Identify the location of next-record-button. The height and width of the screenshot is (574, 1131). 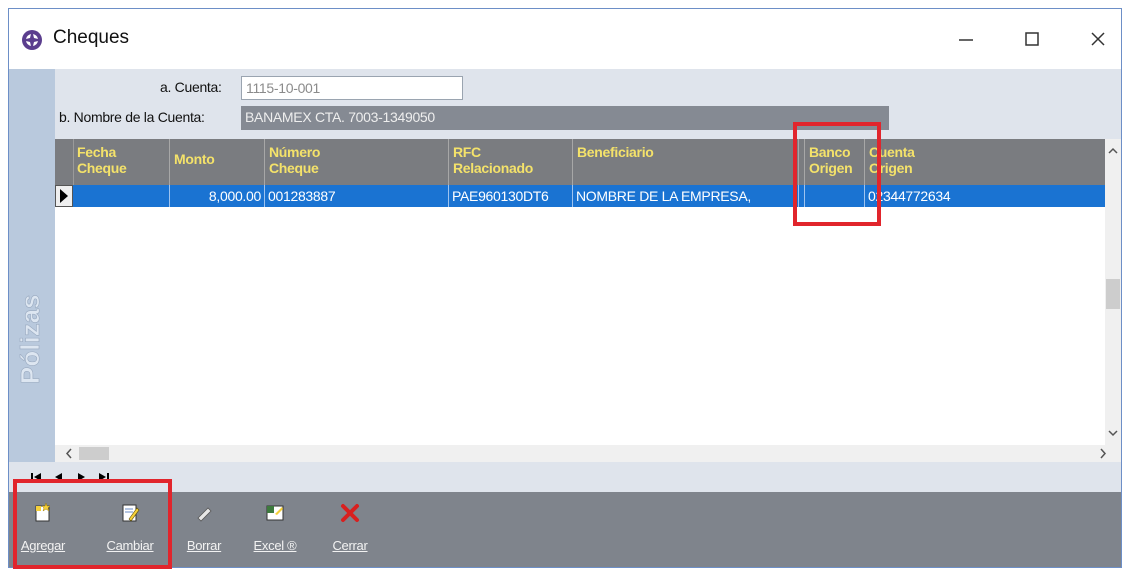
(81, 477).